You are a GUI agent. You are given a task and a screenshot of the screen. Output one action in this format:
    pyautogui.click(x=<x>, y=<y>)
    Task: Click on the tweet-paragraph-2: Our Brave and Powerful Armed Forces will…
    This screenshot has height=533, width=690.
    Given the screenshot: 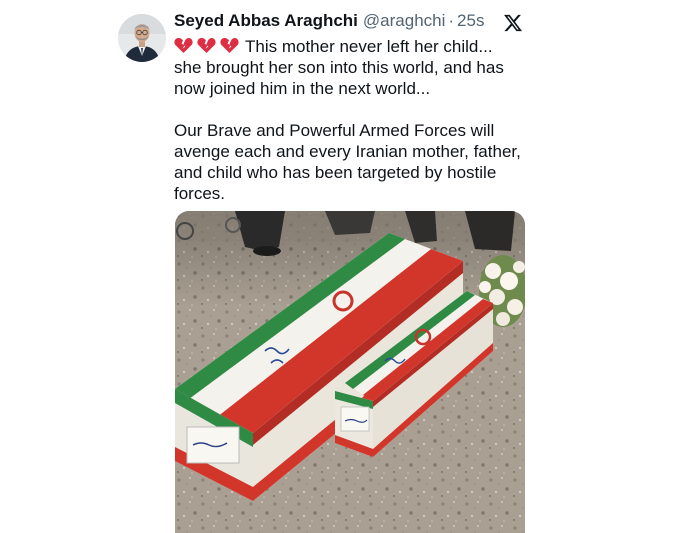 What is the action you would take?
    pyautogui.click(x=347, y=162)
    